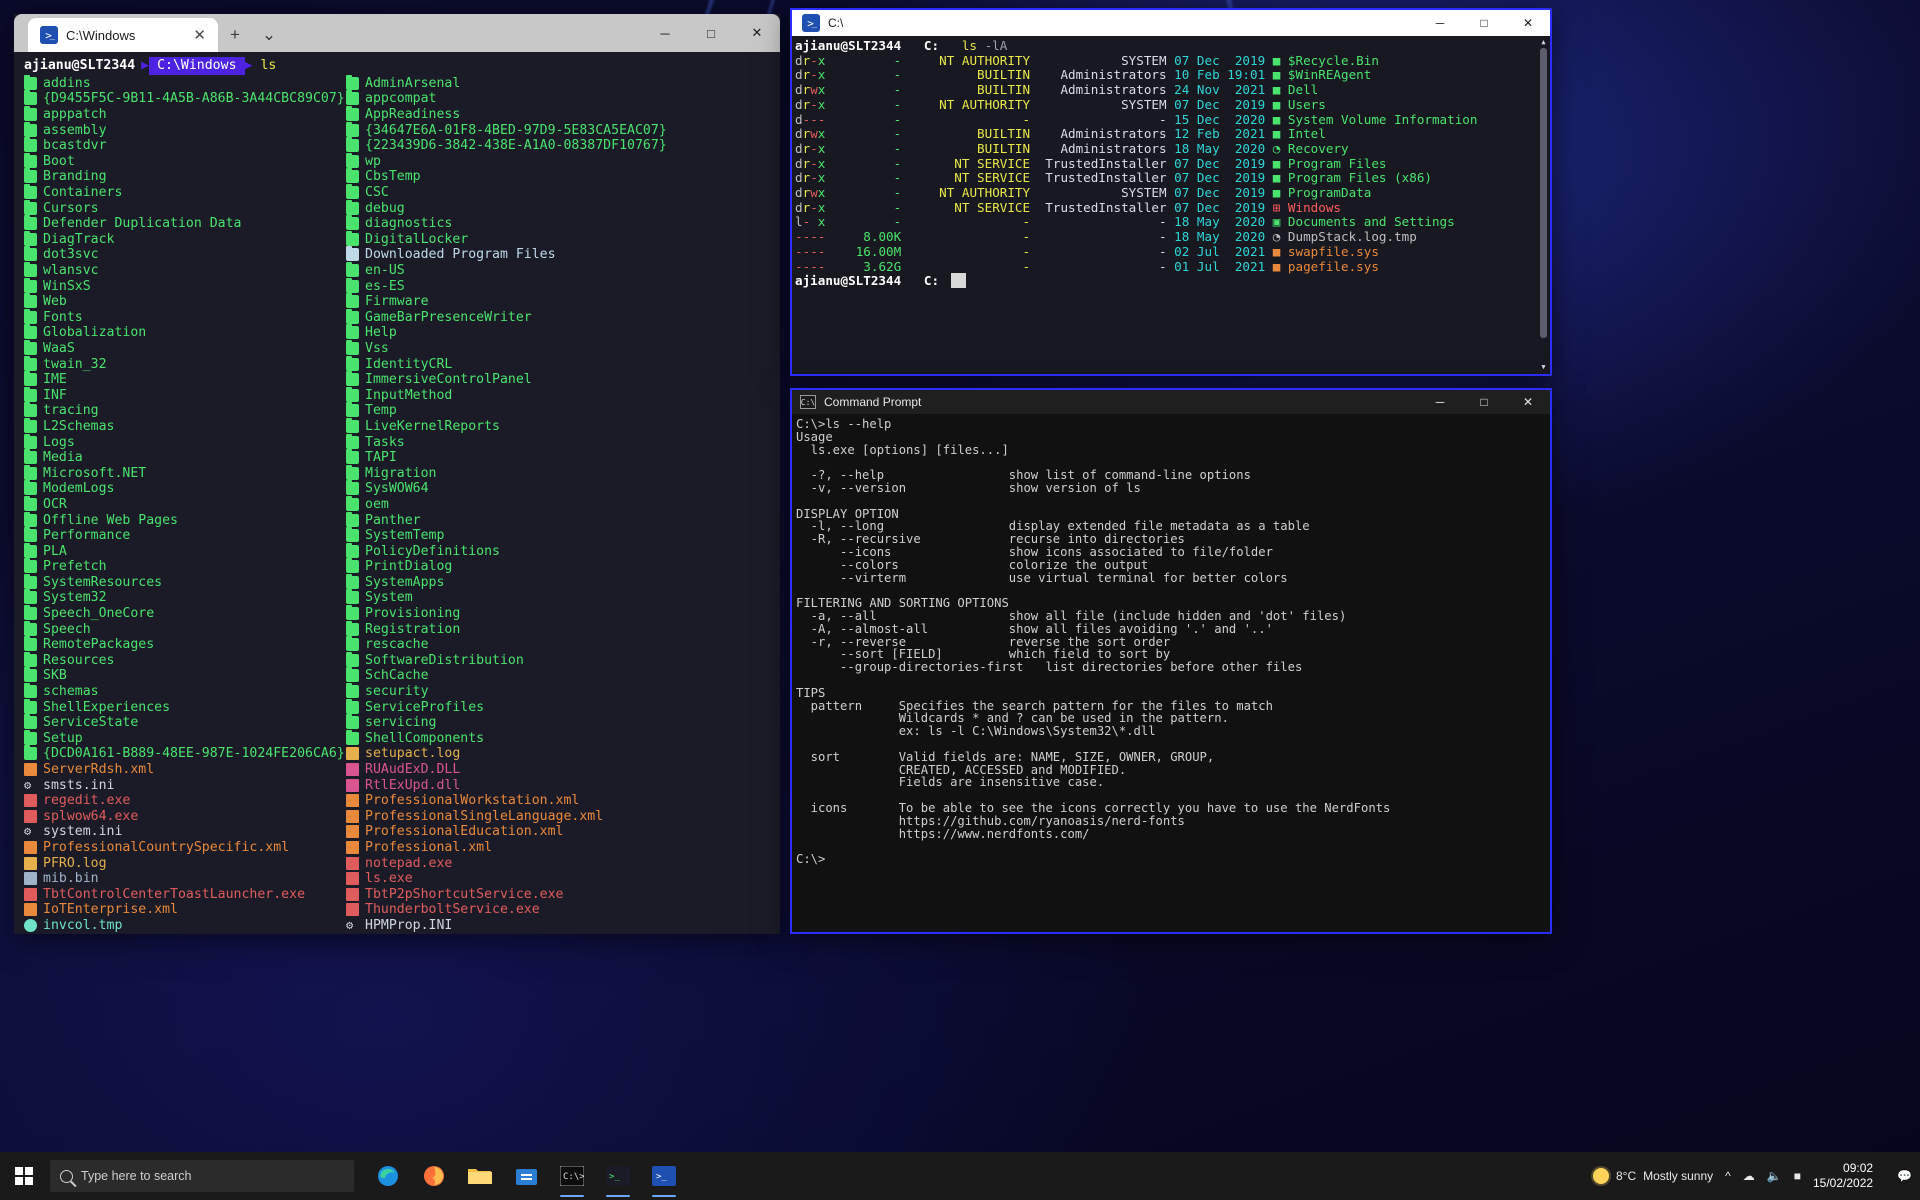 The image size is (1920, 1200). I want to click on file-list-item-label: PolicyDefinitions, so click(432, 551).